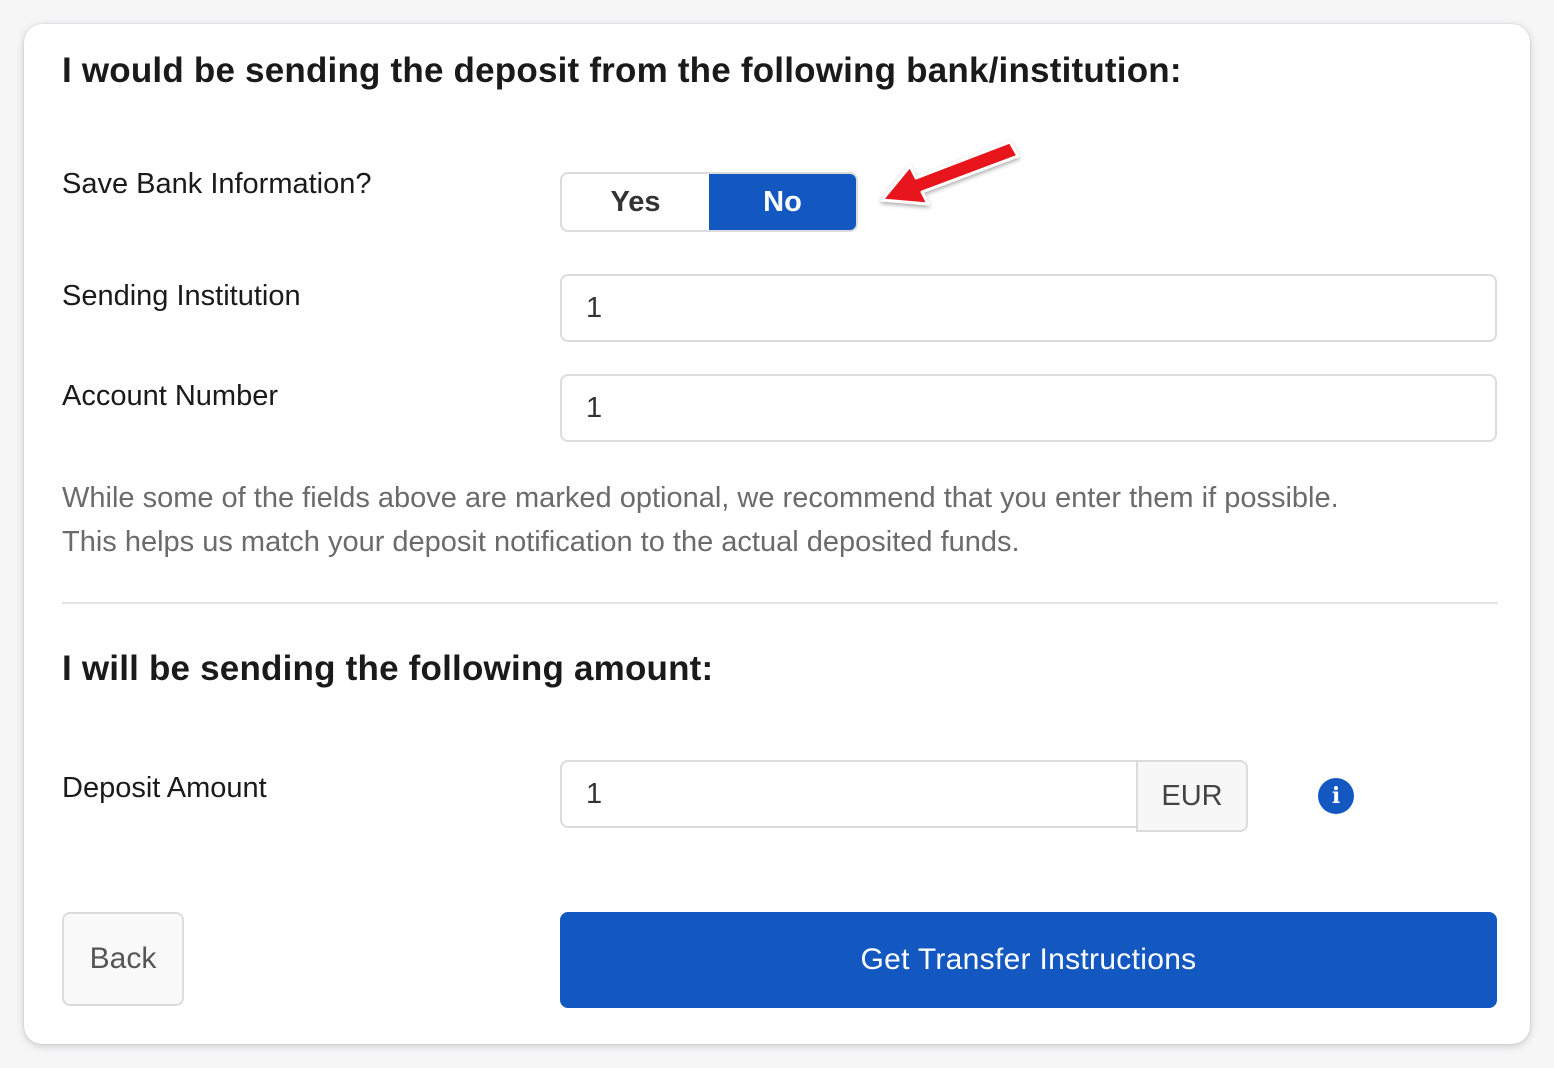  What do you see at coordinates (388, 668) in the screenshot?
I see `amount-section-title: I will be sending the following amount:` at bounding box center [388, 668].